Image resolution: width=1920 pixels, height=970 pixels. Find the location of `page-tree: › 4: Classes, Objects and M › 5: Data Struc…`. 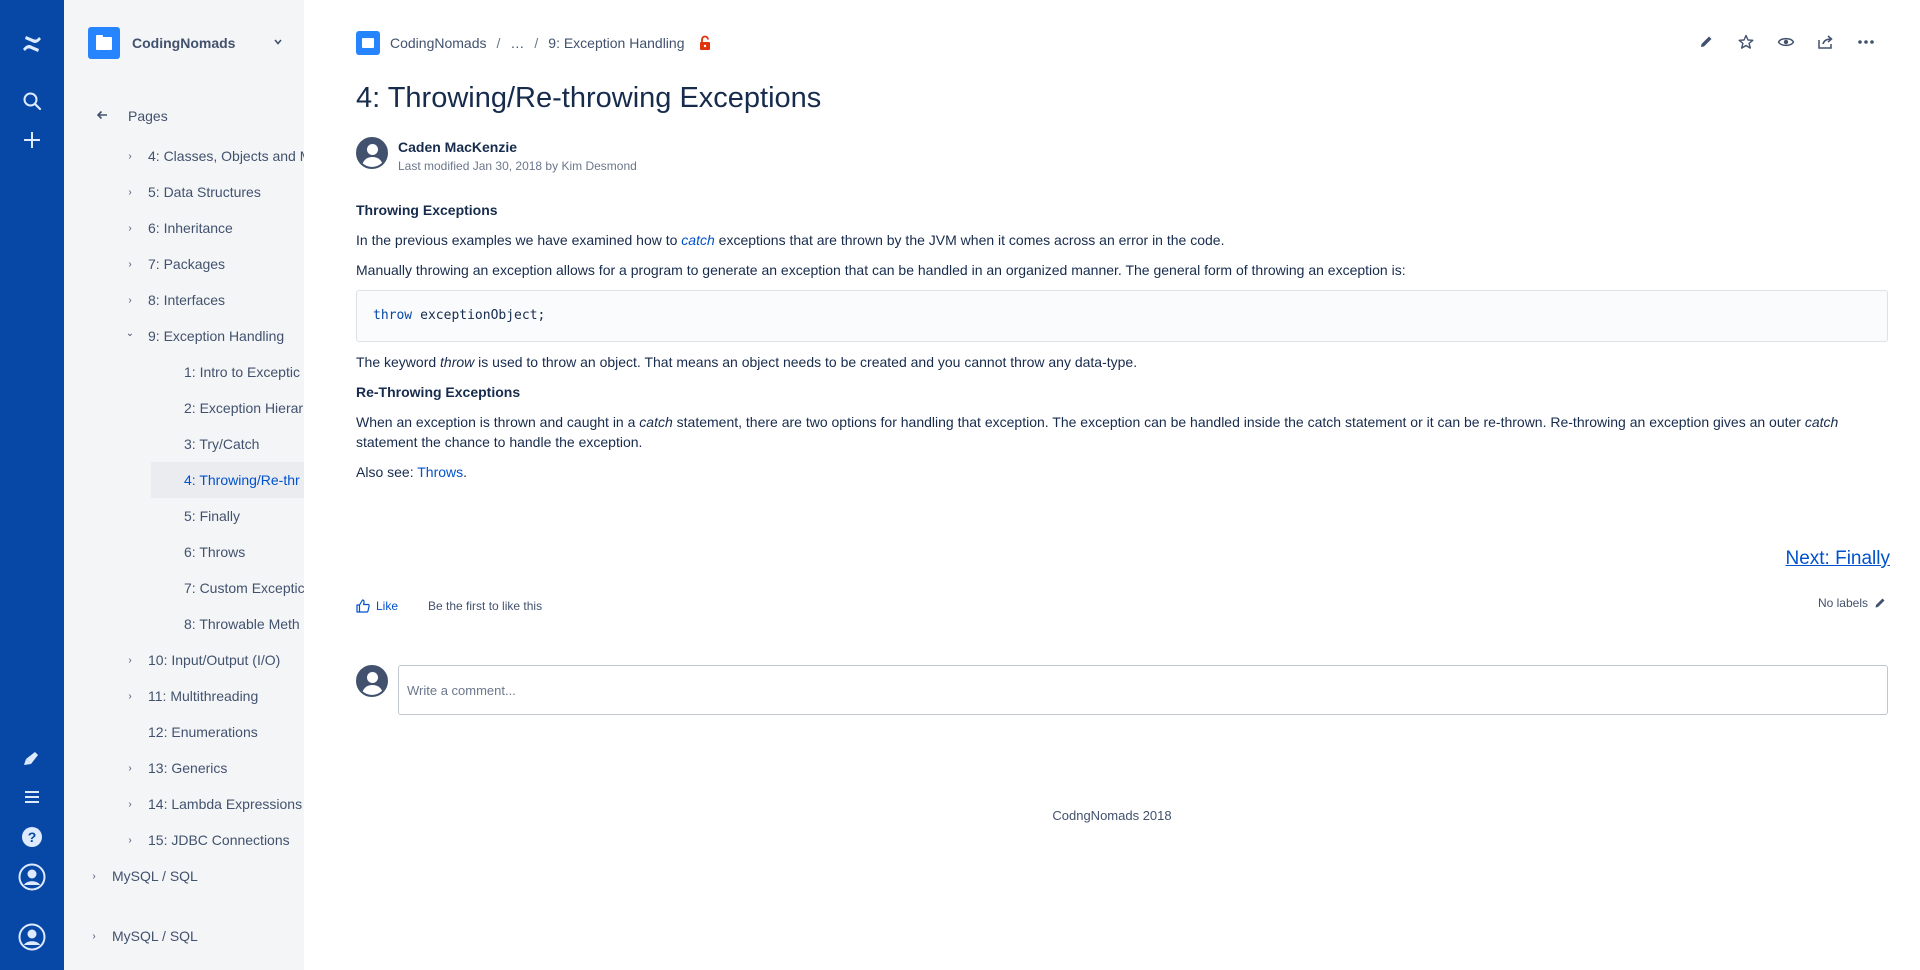

page-tree: › 4: Classes, Objects and M › 5: Data Struc… is located at coordinates (184, 516).